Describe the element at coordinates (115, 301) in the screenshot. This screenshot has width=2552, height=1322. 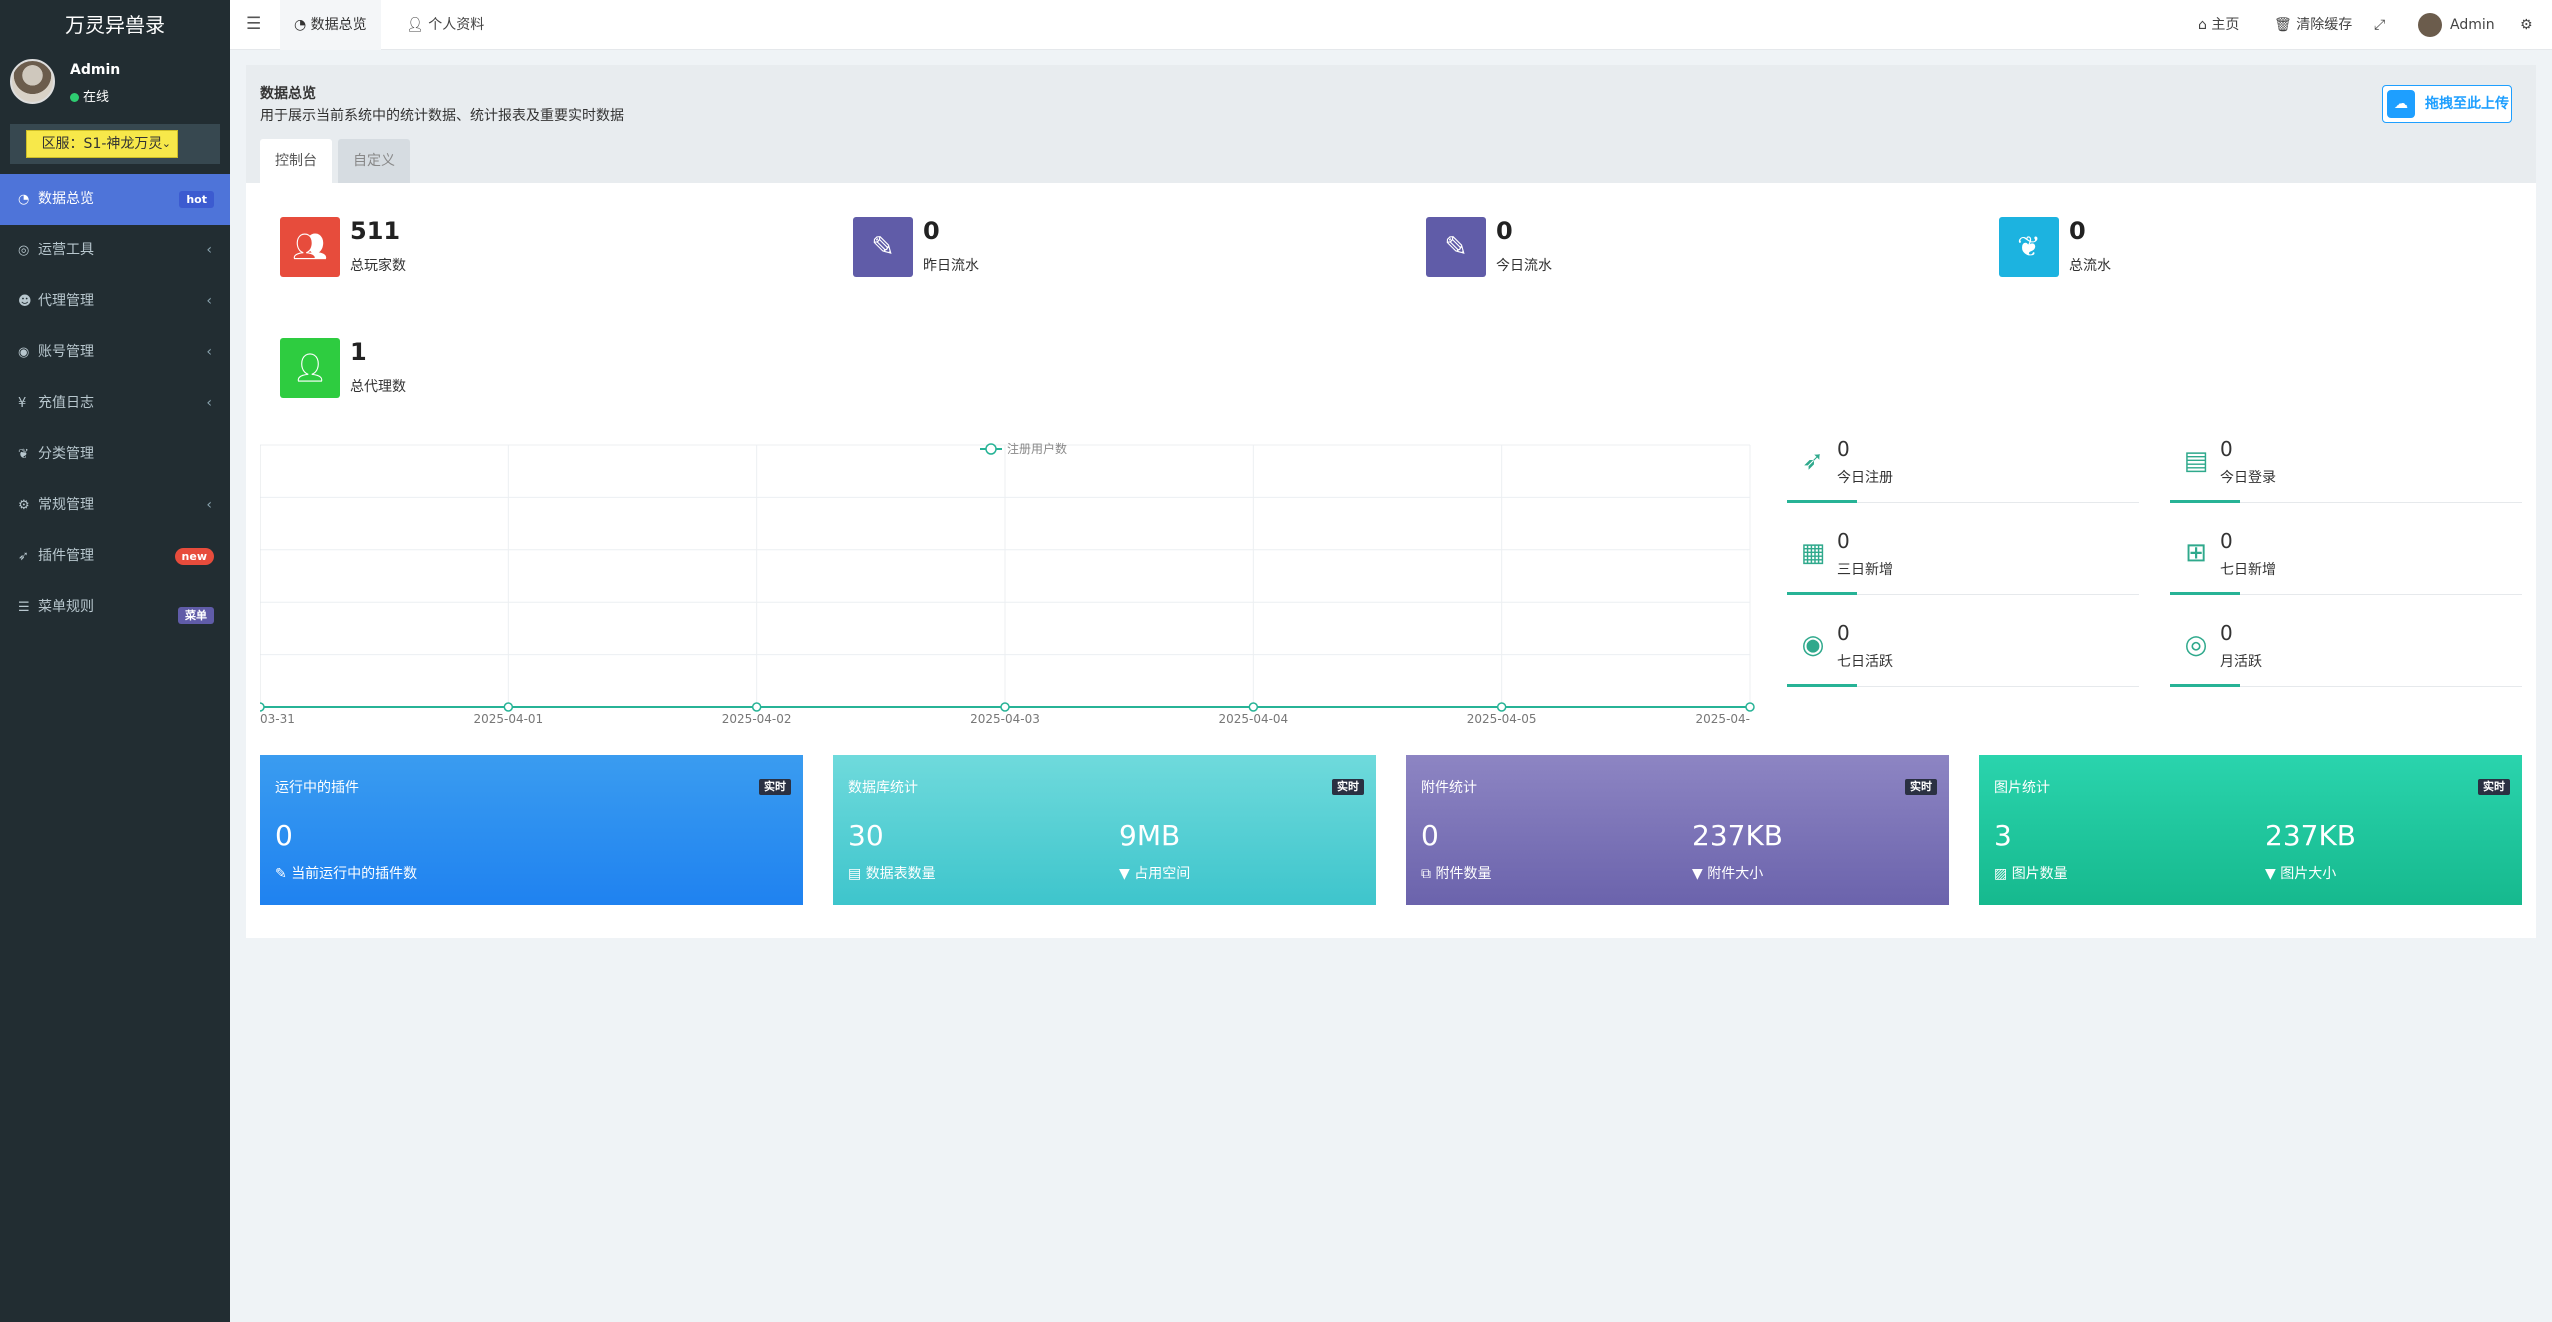
I see `sidebar-item-agent: ☻ 代理管理 ‹` at that location.